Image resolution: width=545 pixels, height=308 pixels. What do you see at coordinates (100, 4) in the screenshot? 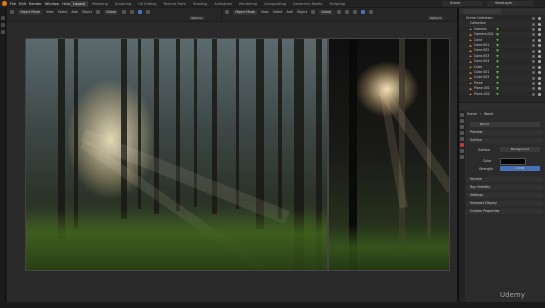
I see `tab-modeling: Modeling` at bounding box center [100, 4].